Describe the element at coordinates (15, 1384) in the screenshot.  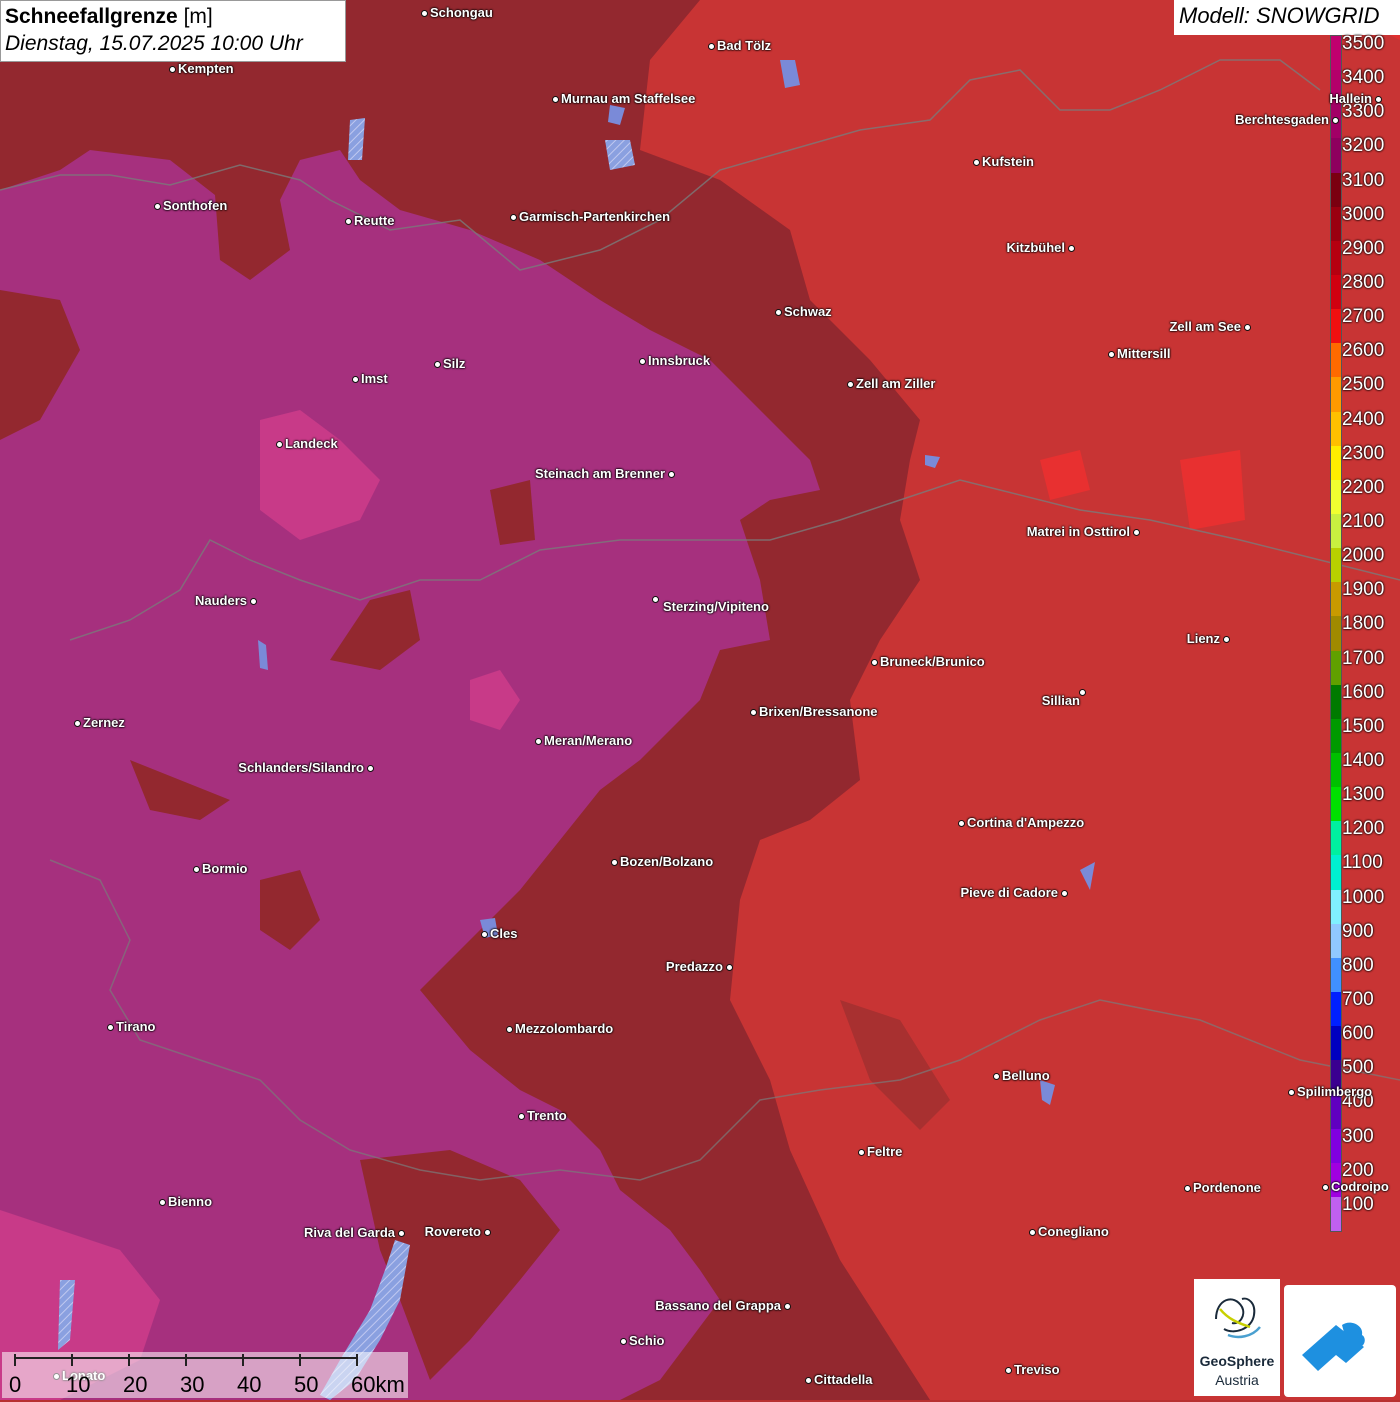
I see `scale-label: 0` at that location.